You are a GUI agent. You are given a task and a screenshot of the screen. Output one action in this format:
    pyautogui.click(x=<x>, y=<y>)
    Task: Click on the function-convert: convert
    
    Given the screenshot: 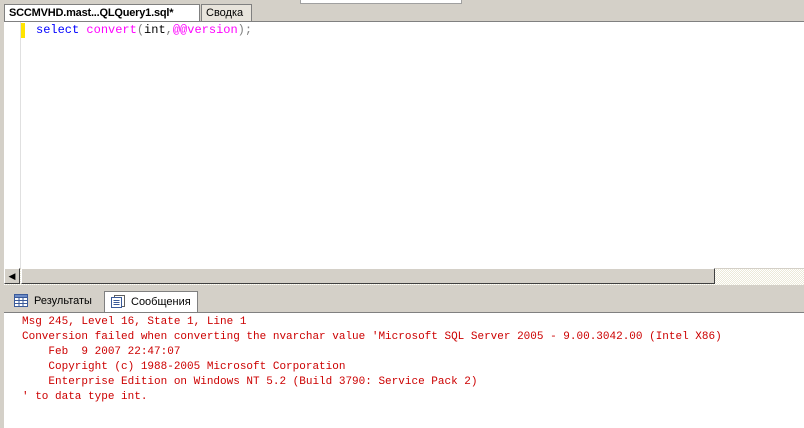 What is the action you would take?
    pyautogui.click(x=111, y=30)
    